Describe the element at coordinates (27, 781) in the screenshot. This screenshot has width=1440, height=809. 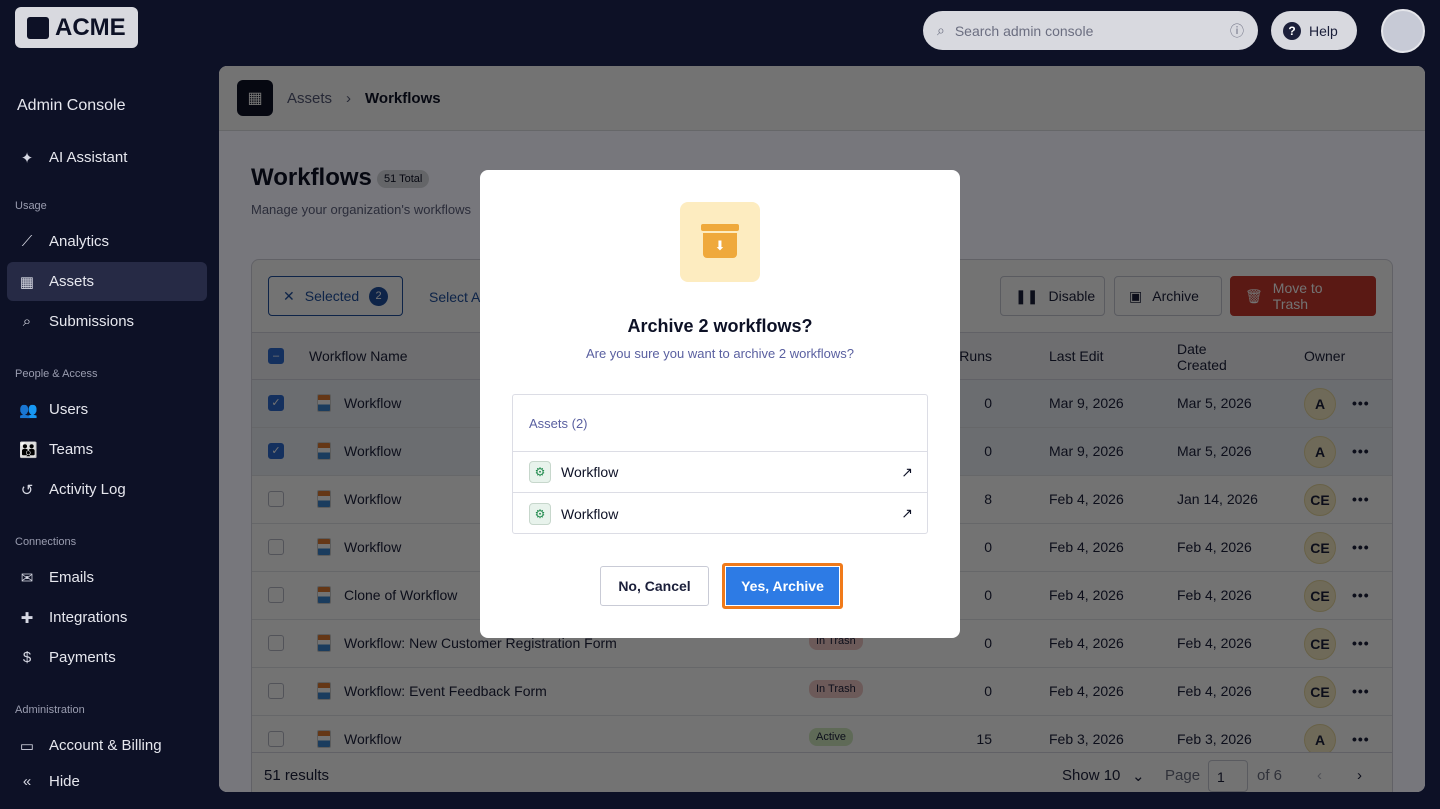
I see `collapse-icon: «` at that location.